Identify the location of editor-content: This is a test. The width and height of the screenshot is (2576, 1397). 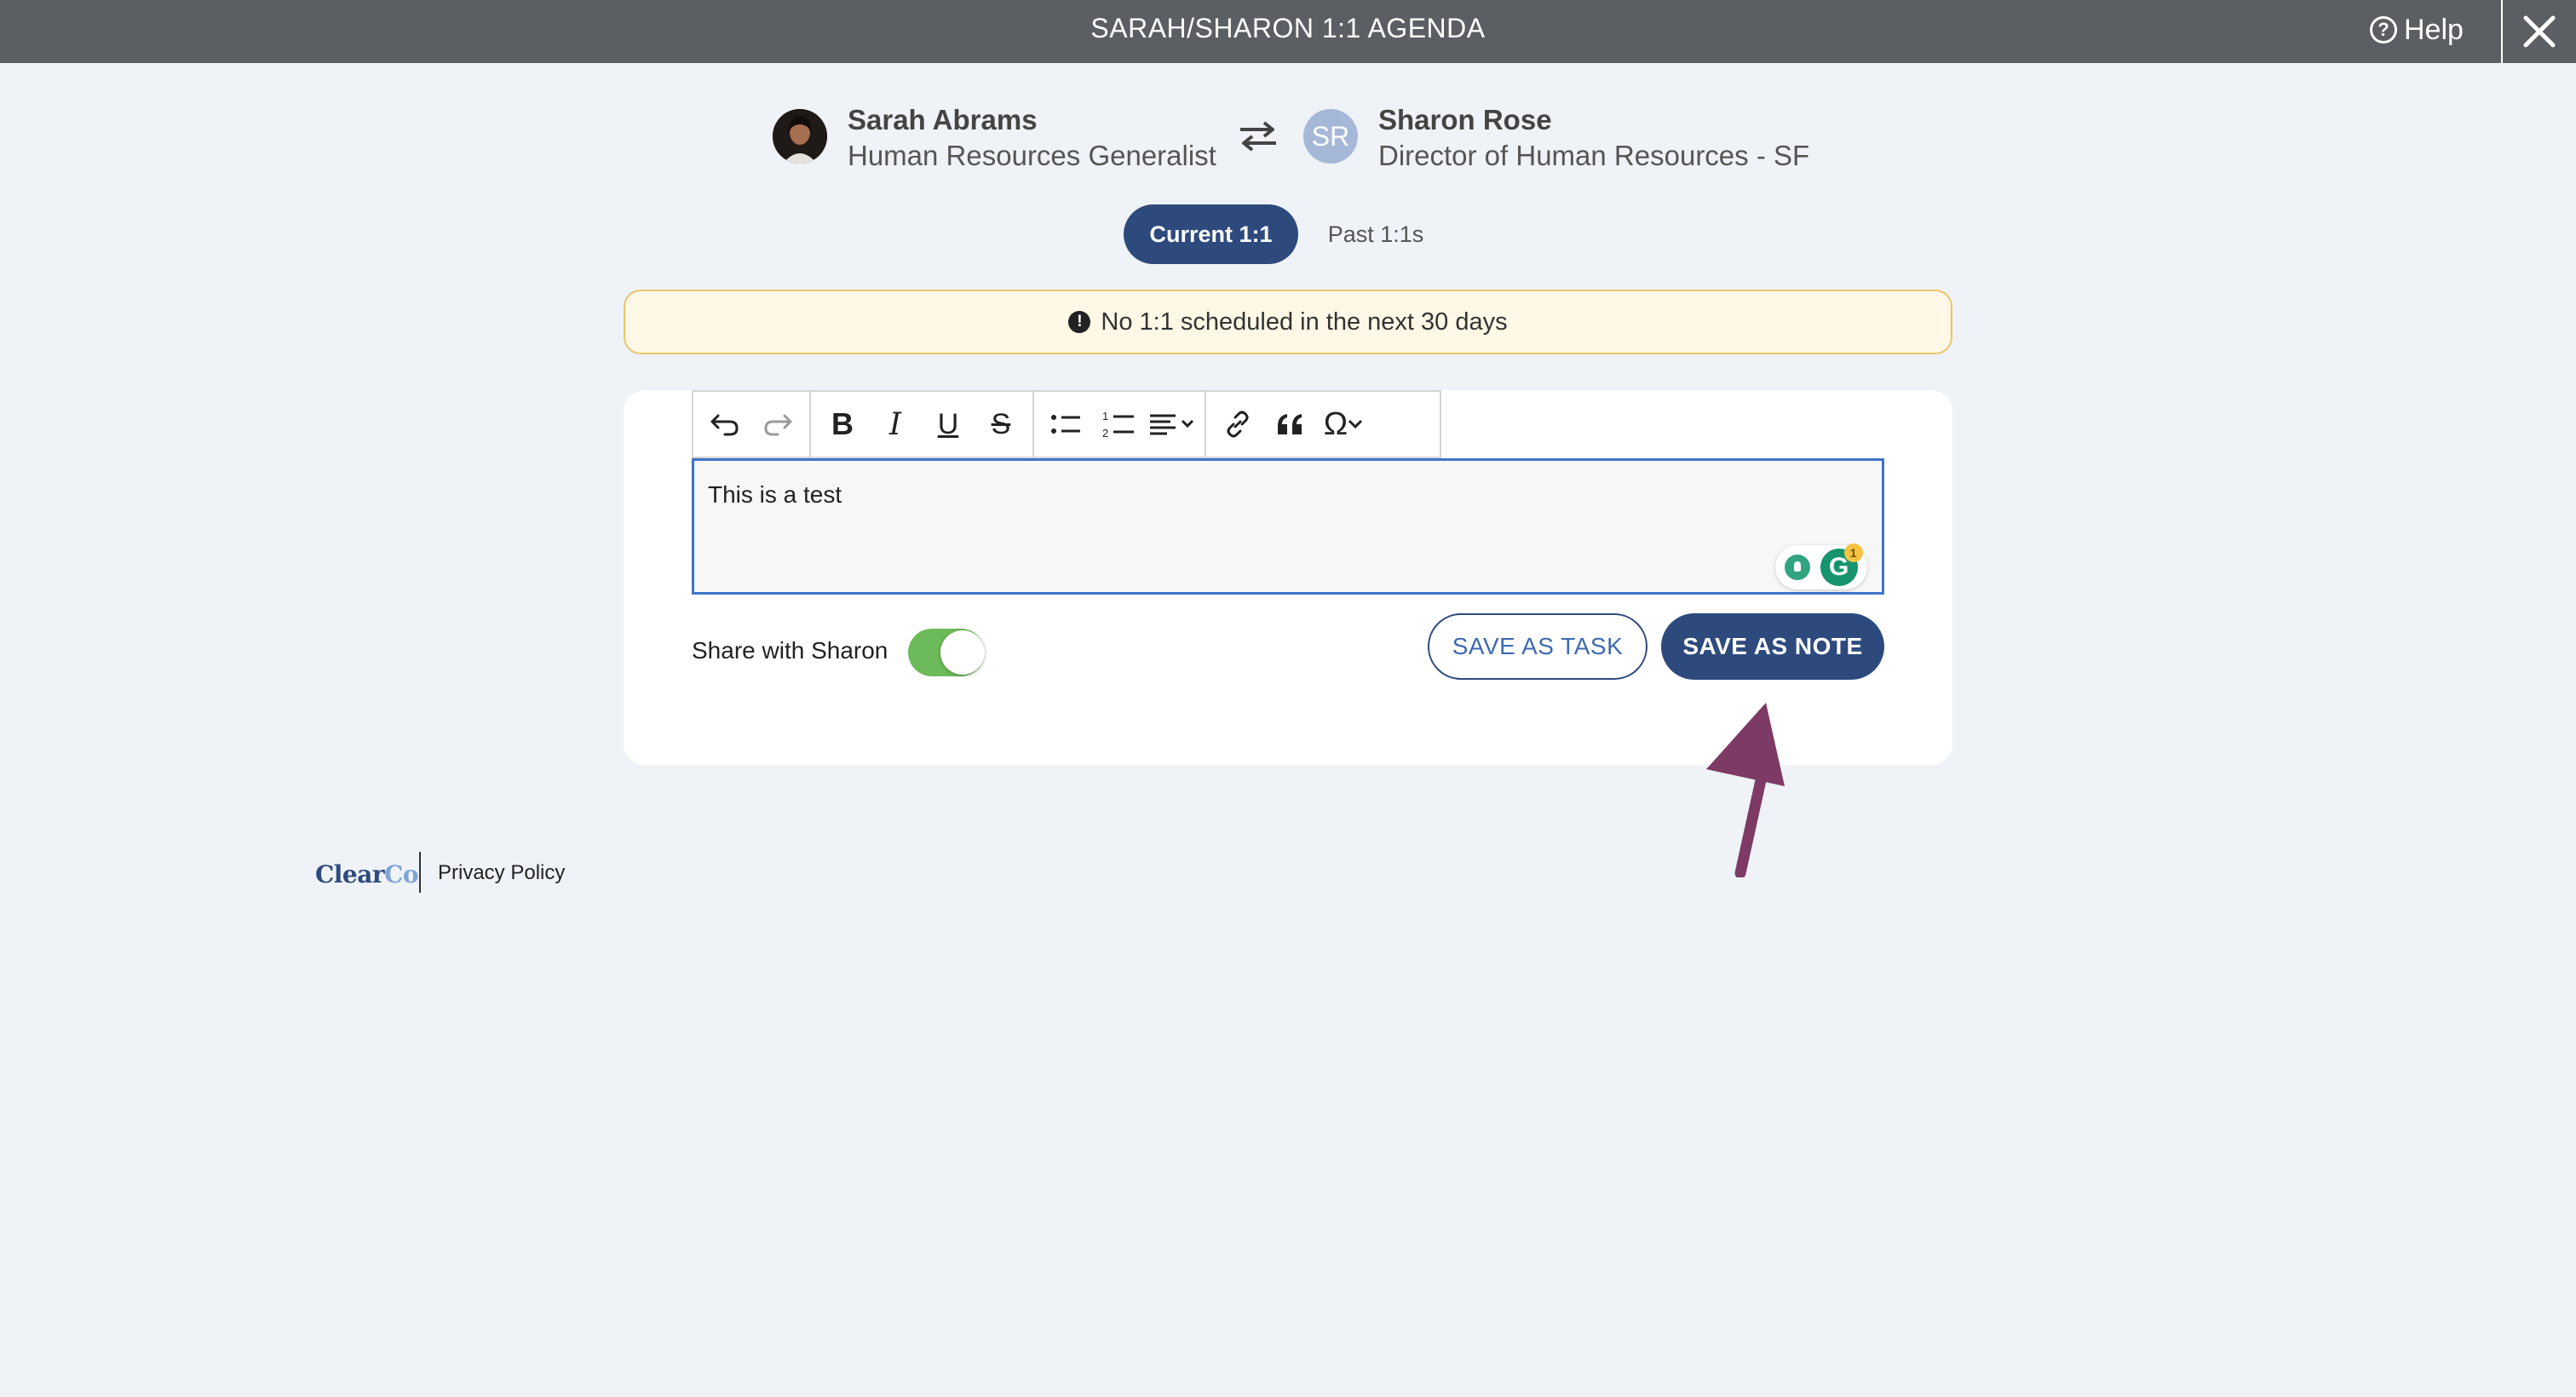
(775, 495).